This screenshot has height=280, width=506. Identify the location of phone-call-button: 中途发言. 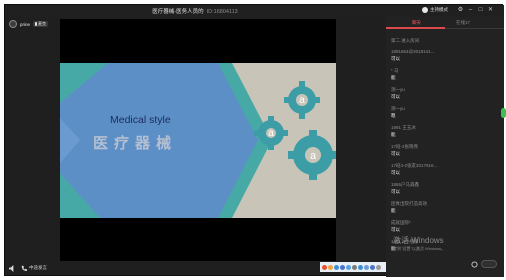
(34, 268).